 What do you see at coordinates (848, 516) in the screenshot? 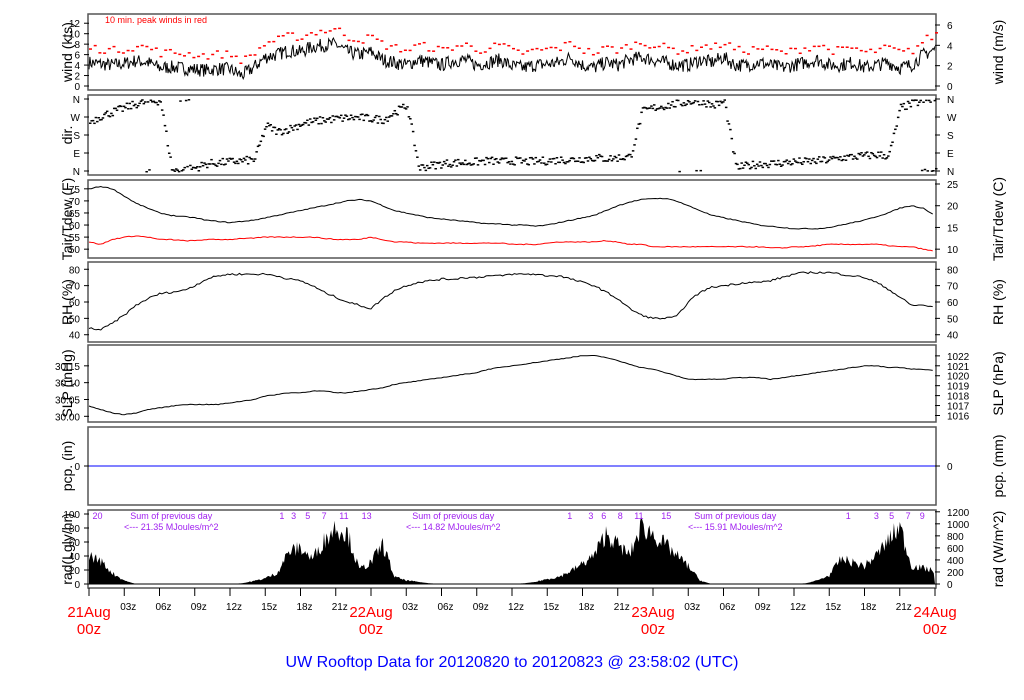
I see `rad-annotation: 1` at bounding box center [848, 516].